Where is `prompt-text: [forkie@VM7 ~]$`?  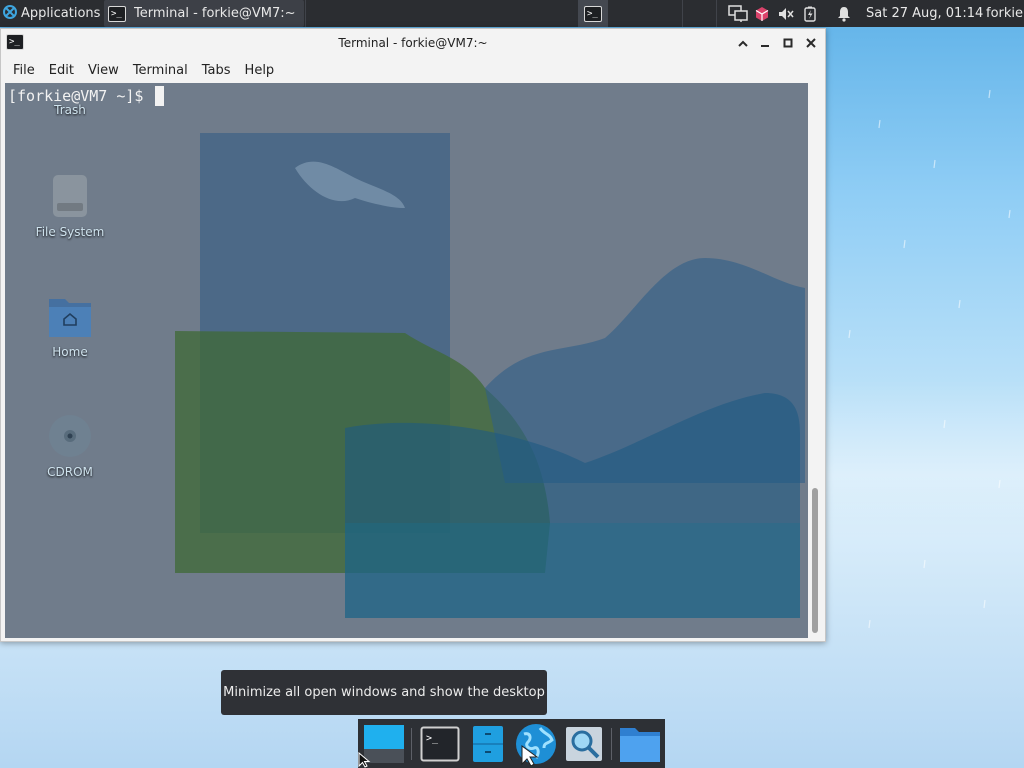 prompt-text: [forkie@VM7 ~]$ is located at coordinates (80, 96).